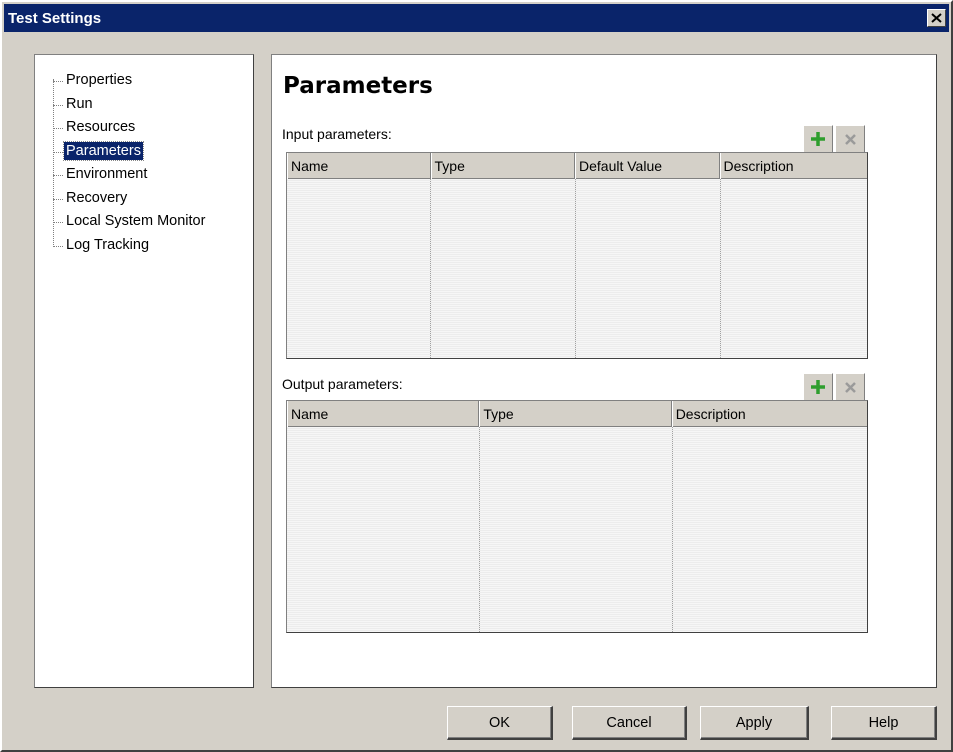 The height and width of the screenshot is (752, 953). What do you see at coordinates (476, 18) in the screenshot?
I see `title-bar: Test Settings` at bounding box center [476, 18].